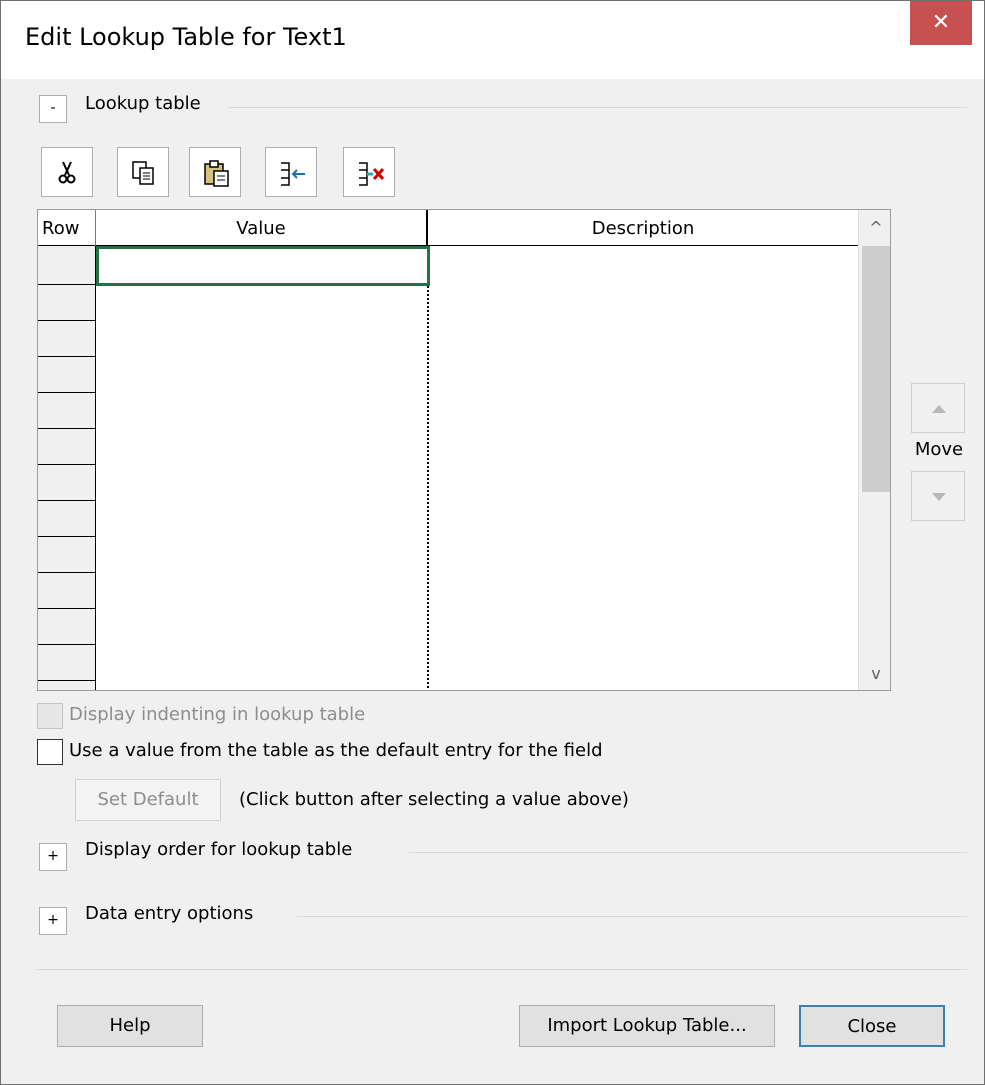 The image size is (985, 1085). Describe the element at coordinates (492, 40) in the screenshot. I see `title-bar: Edit Lookup Table for Text1 ✕` at that location.